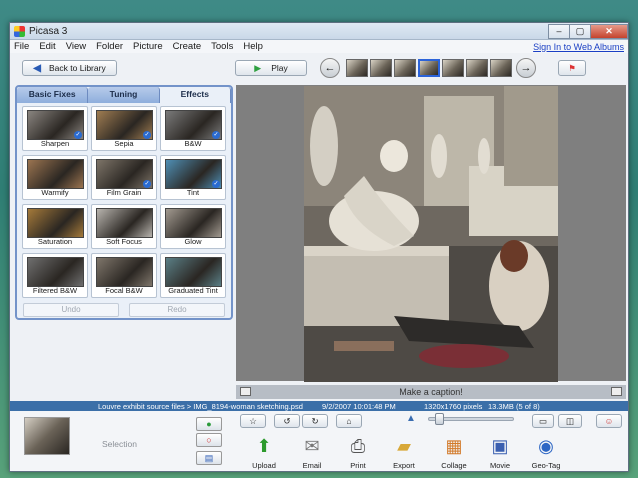  Describe the element at coordinates (193, 177) in the screenshot. I see `effect-tile: ✓ Tint` at that location.